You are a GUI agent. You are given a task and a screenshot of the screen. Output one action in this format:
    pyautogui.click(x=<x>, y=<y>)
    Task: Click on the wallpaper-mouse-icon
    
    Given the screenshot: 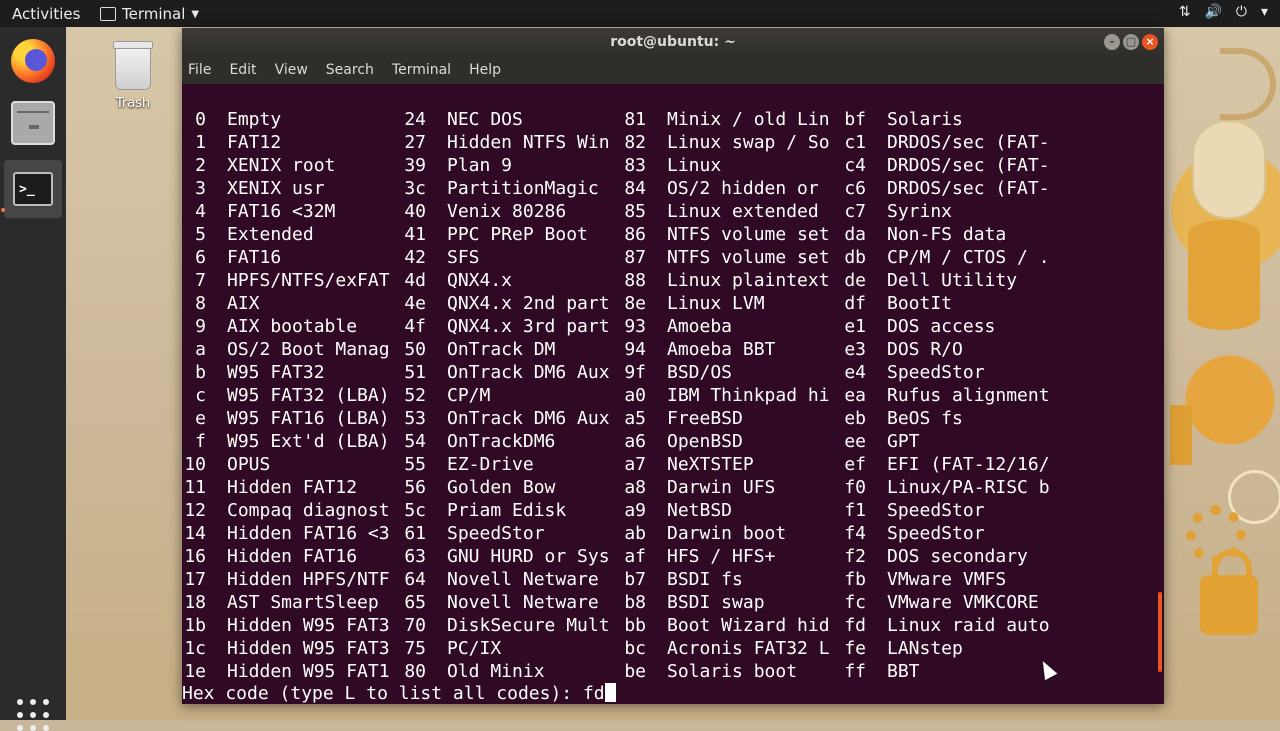 What is the action you would take?
    pyautogui.click(x=1229, y=169)
    